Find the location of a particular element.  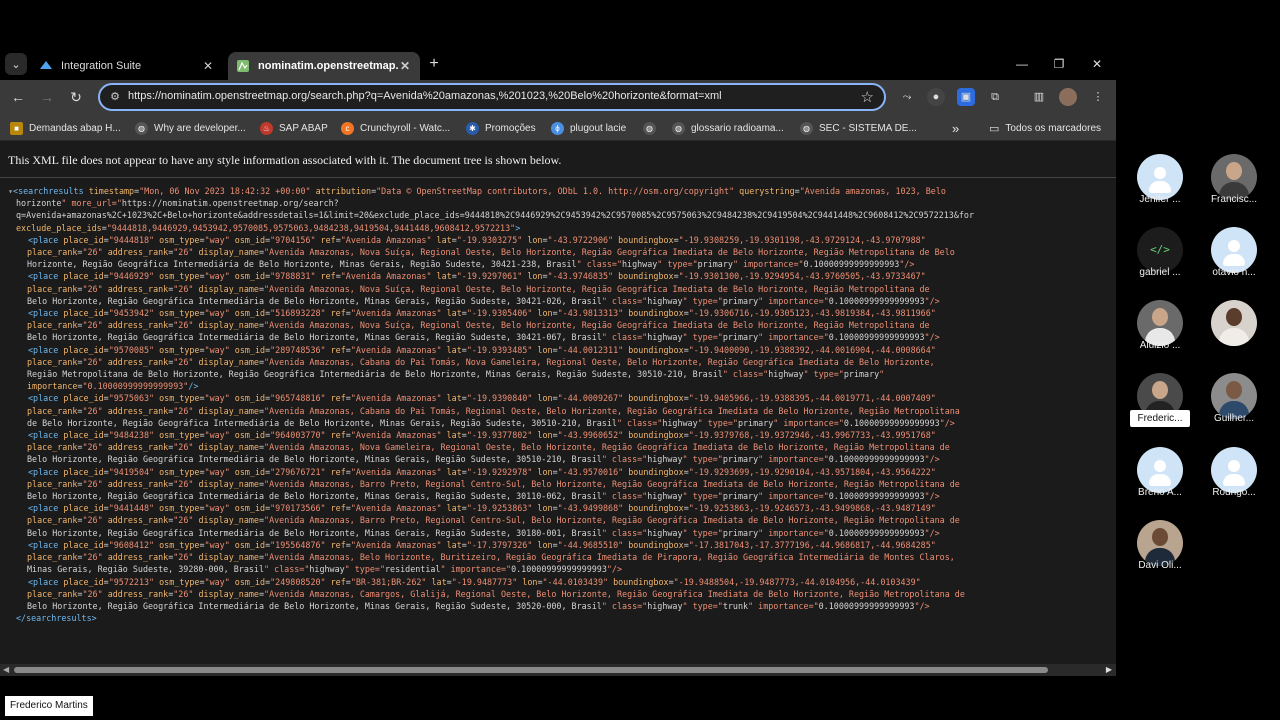

osm-icon is located at coordinates (243, 66).